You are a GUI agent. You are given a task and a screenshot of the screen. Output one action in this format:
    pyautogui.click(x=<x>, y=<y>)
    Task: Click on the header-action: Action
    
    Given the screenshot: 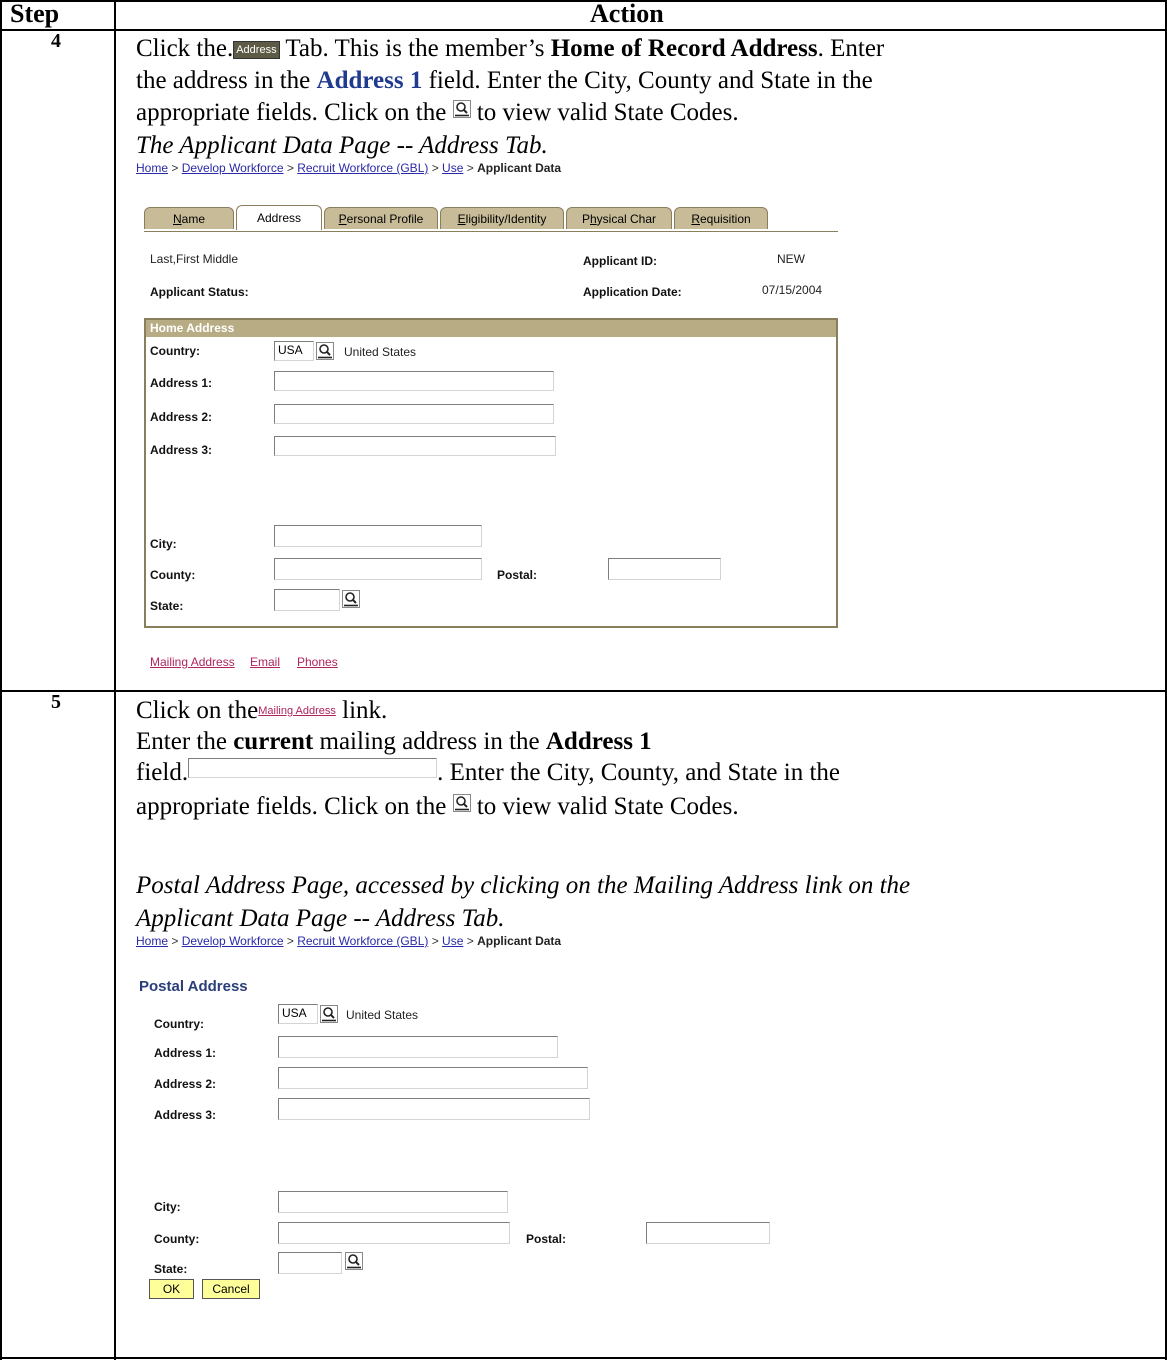 What is the action you would take?
    pyautogui.click(x=627, y=14)
    